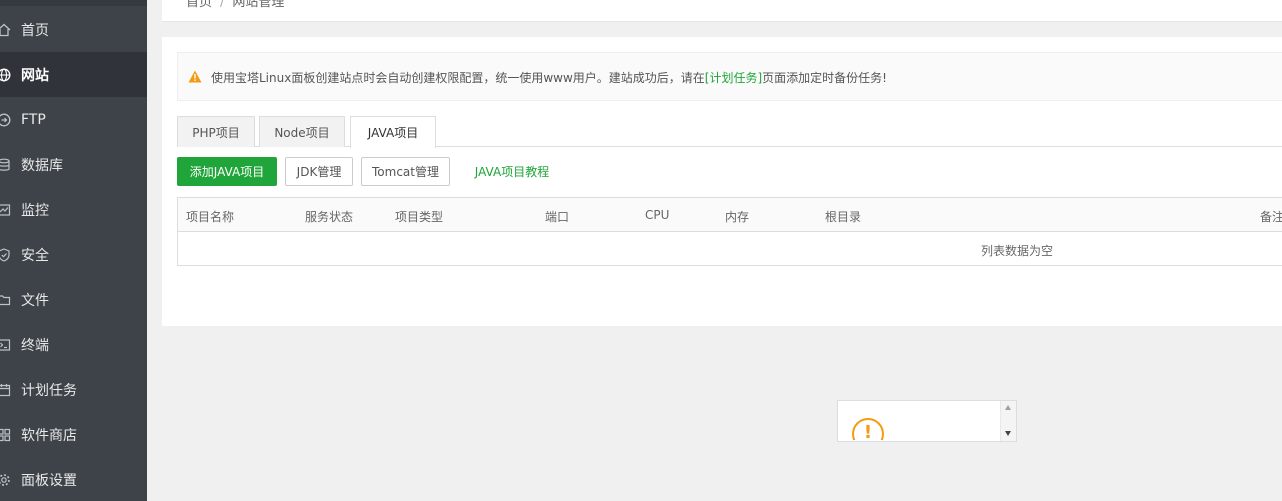 The image size is (1282, 501). I want to click on terminal-icon, so click(5, 345).